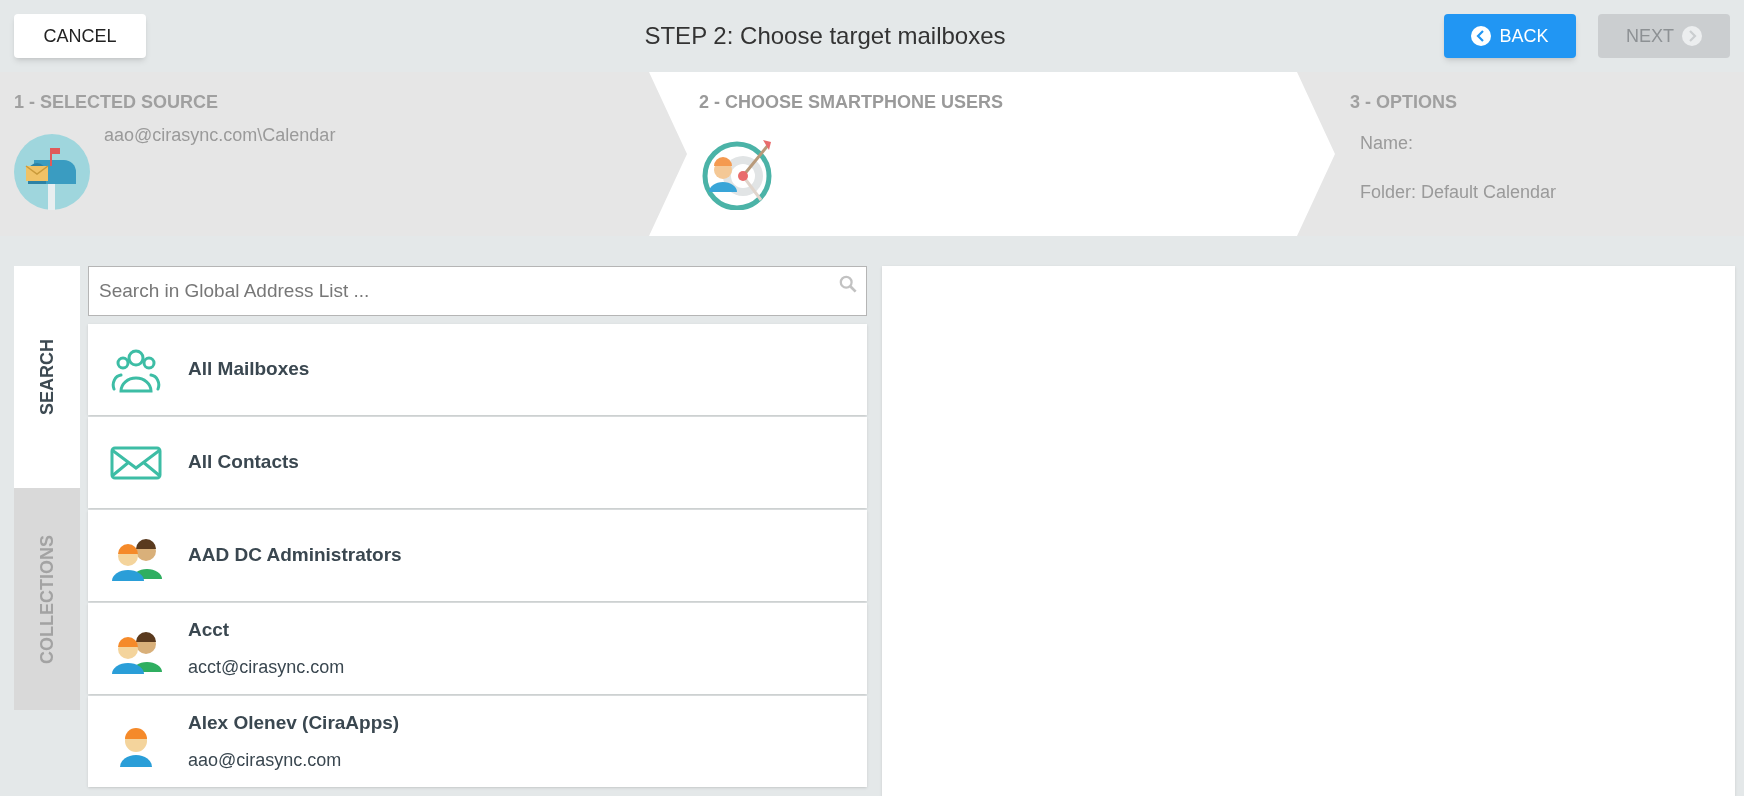 This screenshot has height=796, width=1744. What do you see at coordinates (117, 102) in the screenshot?
I see `step-title: 1 - SELECTED SOURCE` at bounding box center [117, 102].